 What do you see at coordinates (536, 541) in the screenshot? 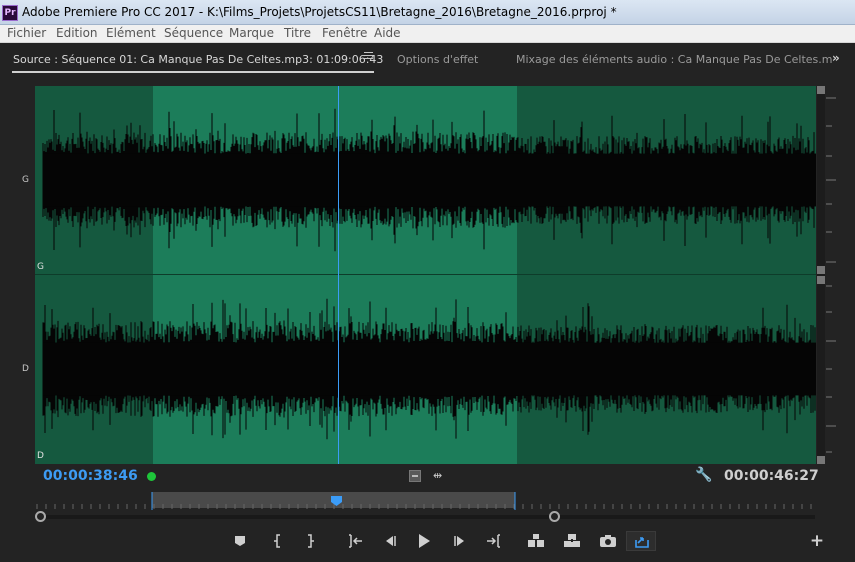
I see `insert-icon` at bounding box center [536, 541].